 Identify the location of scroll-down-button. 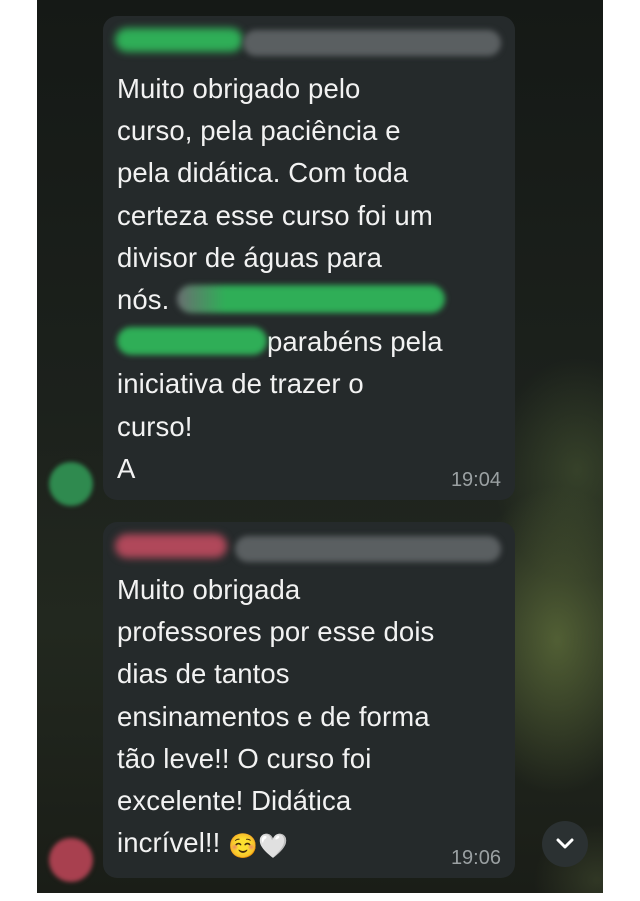
(565, 844).